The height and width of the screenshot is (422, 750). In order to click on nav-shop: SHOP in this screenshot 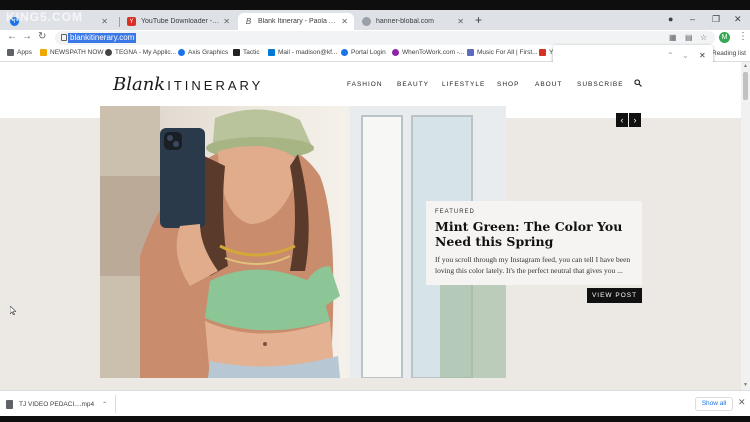, I will do `click(508, 84)`.